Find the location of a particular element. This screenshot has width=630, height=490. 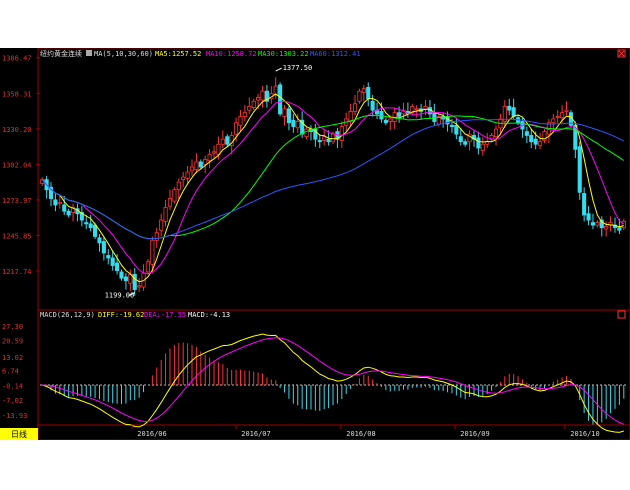

period-button: 日线 is located at coordinates (19, 434).